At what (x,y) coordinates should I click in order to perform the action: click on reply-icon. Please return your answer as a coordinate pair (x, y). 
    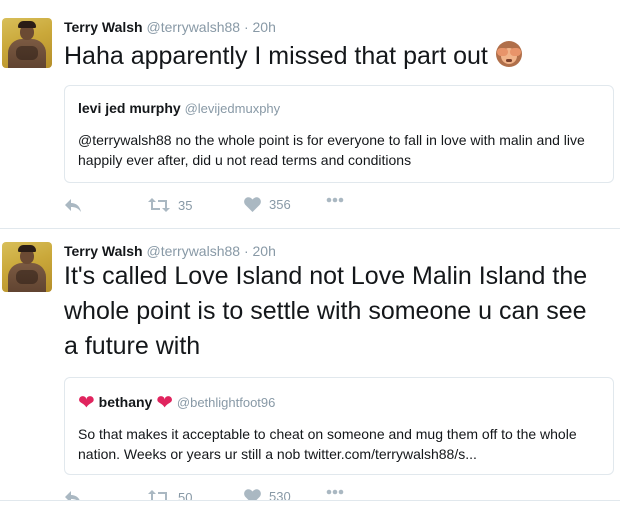
    Looking at the image, I should click on (73, 205).